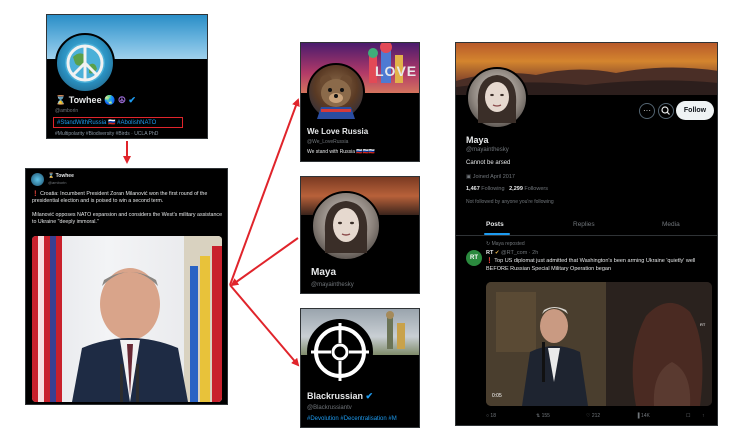 The image size is (736, 441). I want to click on arrow-maya-to-hub, so click(264, 262).